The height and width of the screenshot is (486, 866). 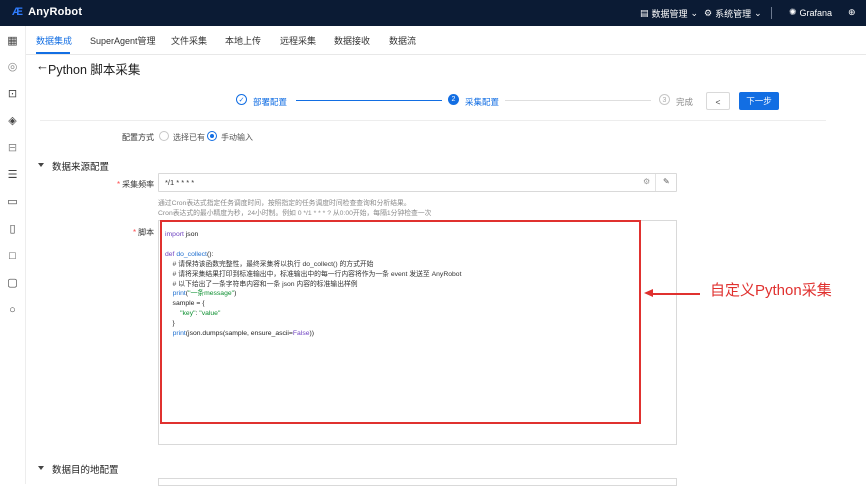 What do you see at coordinates (453, 99) in the screenshot?
I see `step-2-number: 2` at bounding box center [453, 99].